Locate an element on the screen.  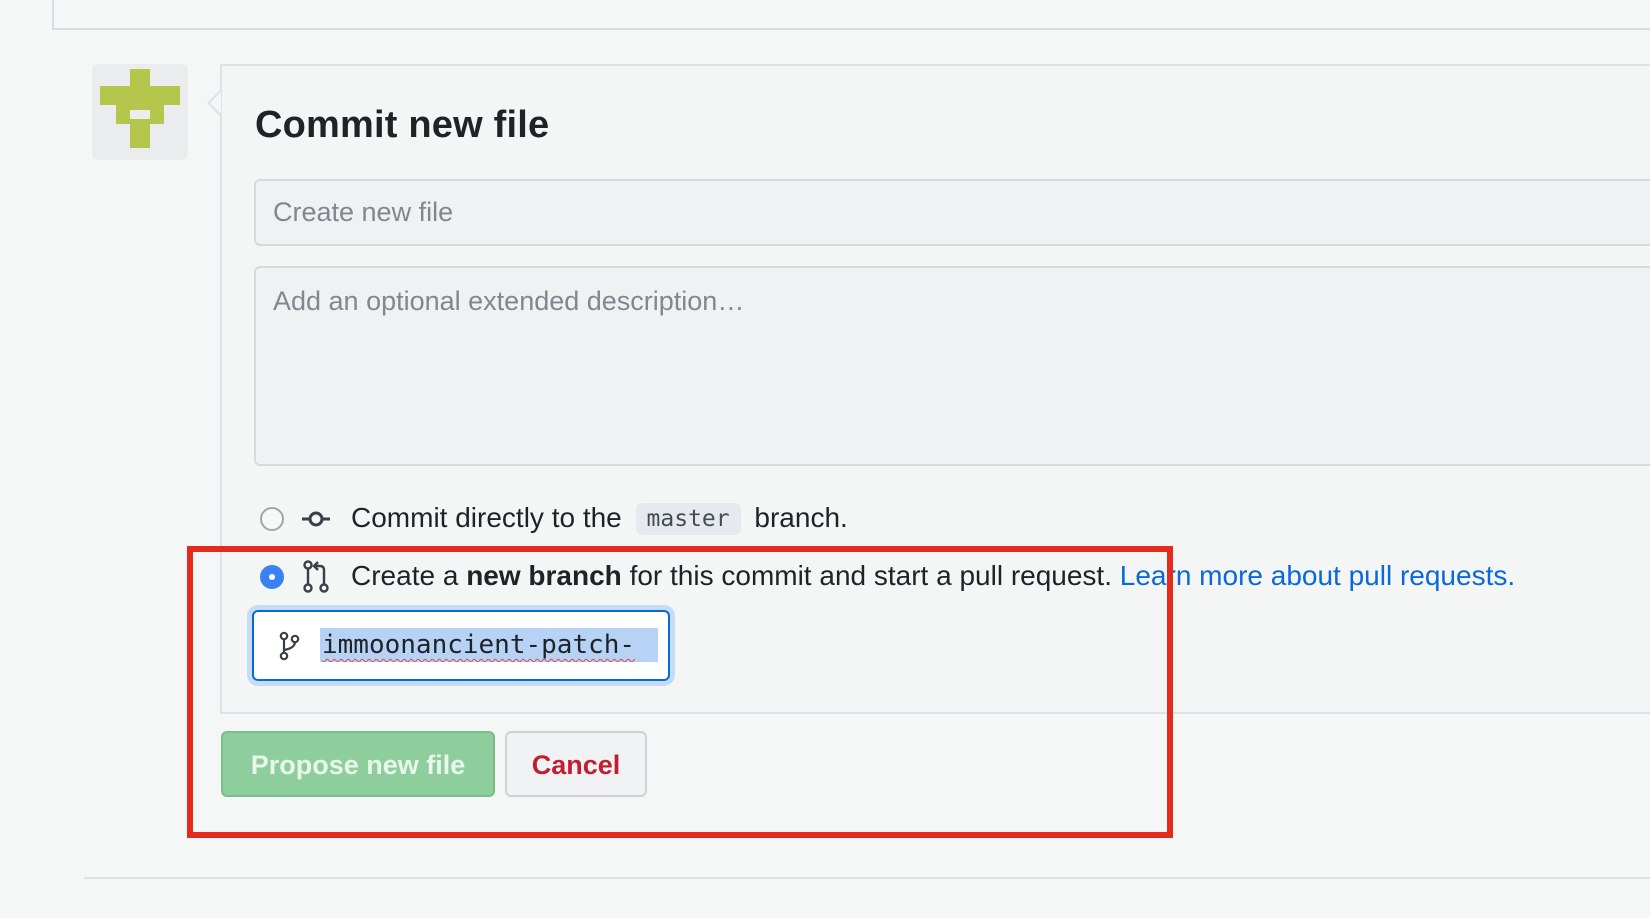
new-branch-name-input: immoonancient-patch- is located at coordinates (461, 645).